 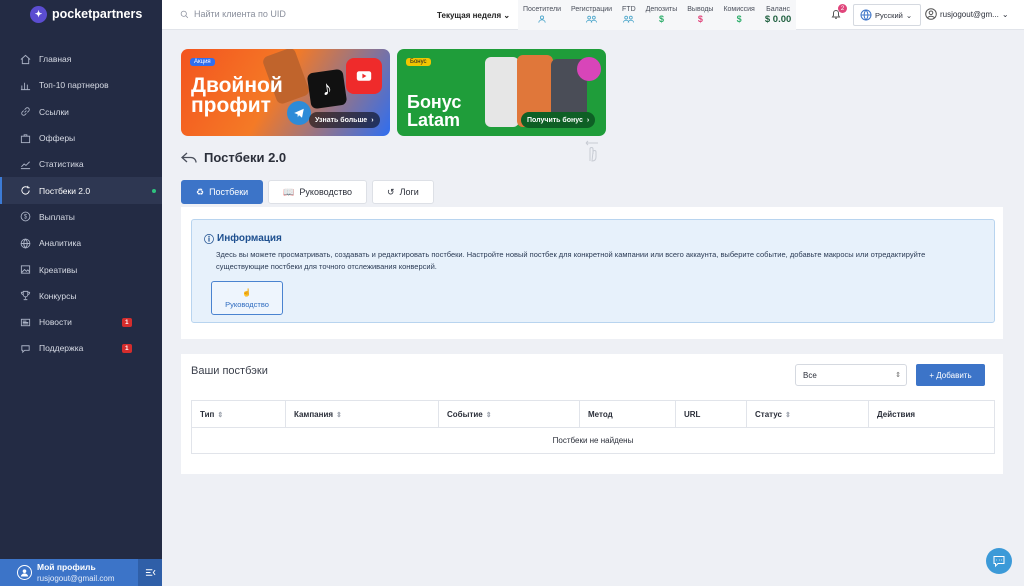 I want to click on stat-label: Депозиты, so click(x=661, y=9).